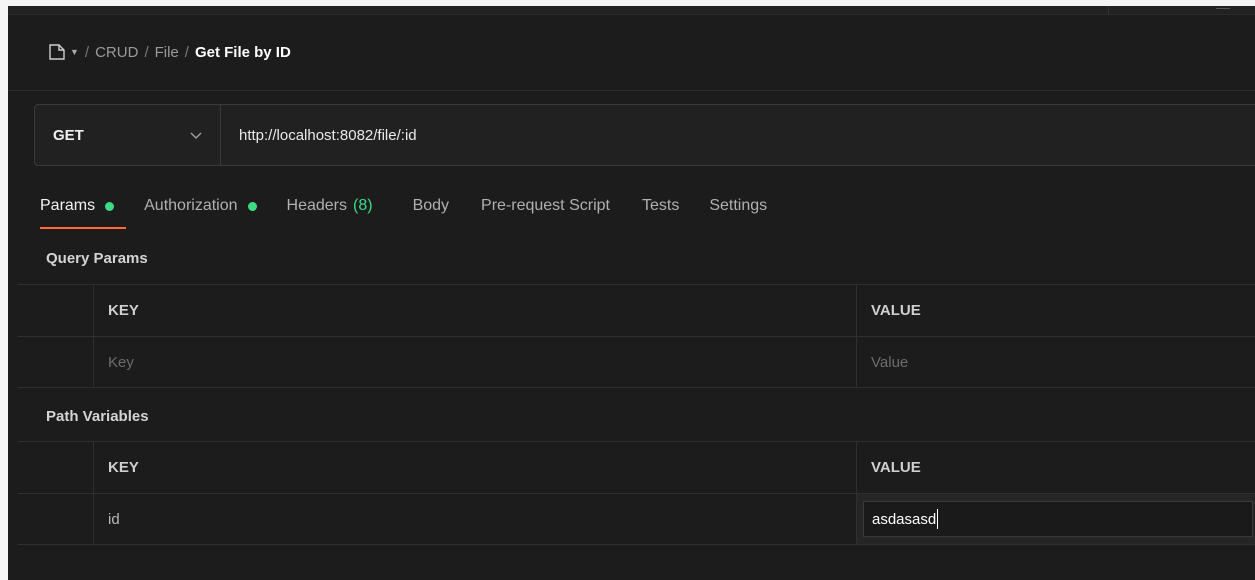 This screenshot has width=1255, height=580. I want to click on tab-settings: Settings, so click(738, 206).